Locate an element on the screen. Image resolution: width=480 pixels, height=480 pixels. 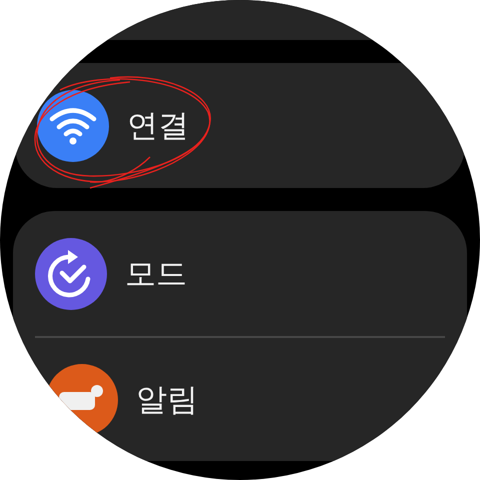
wifi-icon is located at coordinates (73, 126).